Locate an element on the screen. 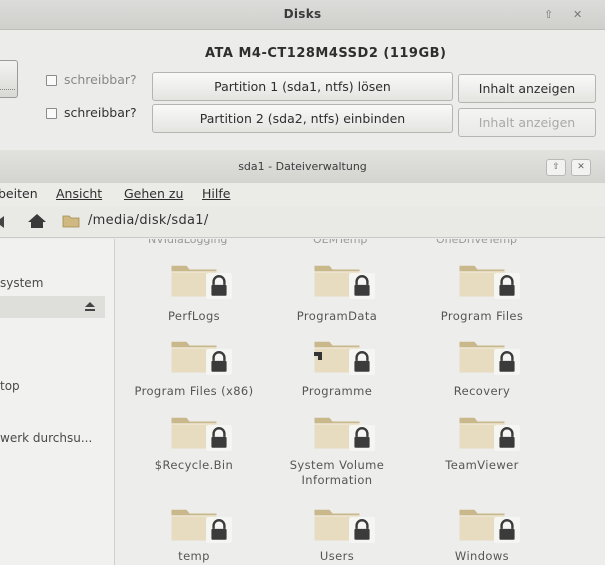  file-manager-title: sda1 - Dateiverwaltung is located at coordinates (302, 166).